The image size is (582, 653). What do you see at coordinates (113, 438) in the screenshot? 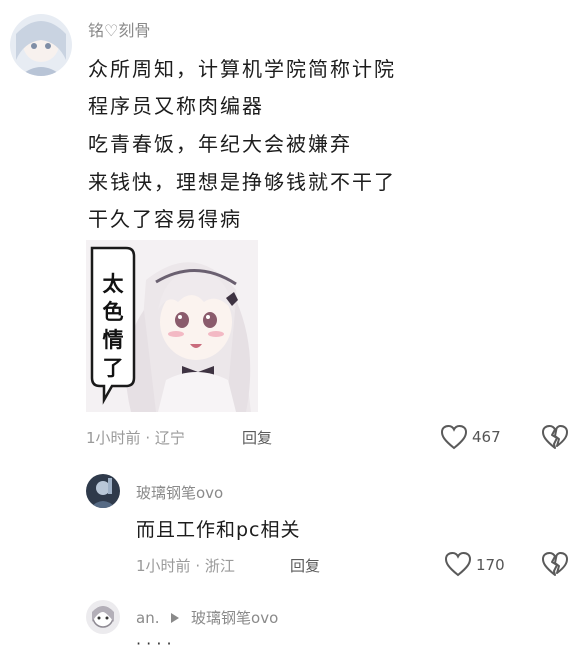
I see `comment-time: 1小时前` at bounding box center [113, 438].